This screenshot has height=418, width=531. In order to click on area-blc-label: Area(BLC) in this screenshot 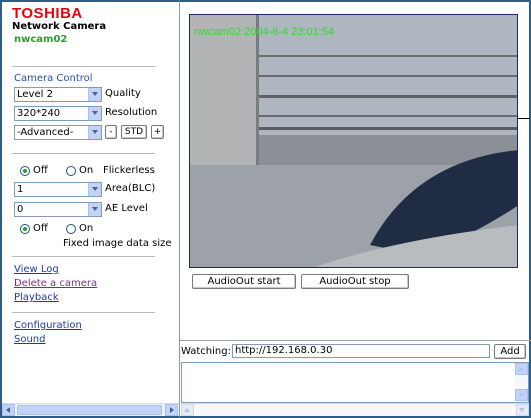, I will do `click(130, 188)`.